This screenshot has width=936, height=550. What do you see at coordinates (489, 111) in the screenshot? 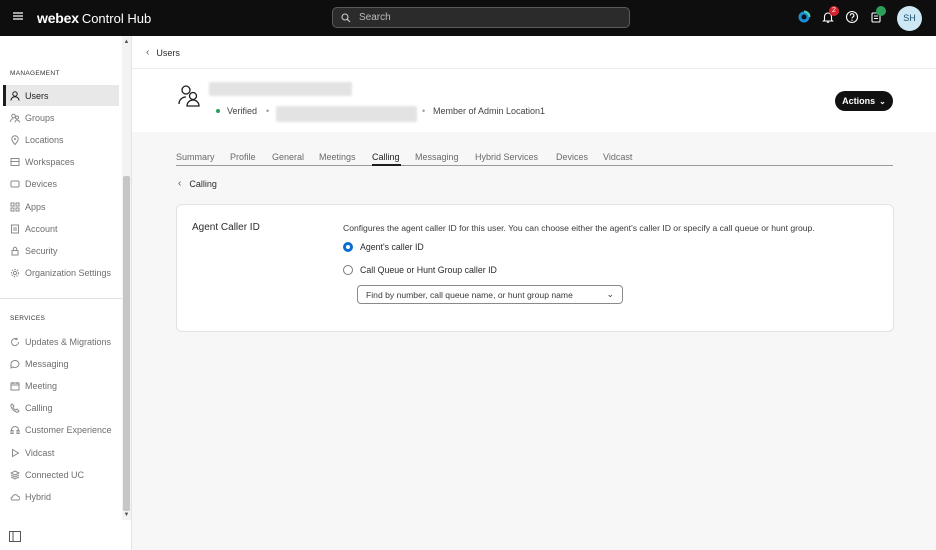
I see `member-location: Member of Admin Location1` at bounding box center [489, 111].